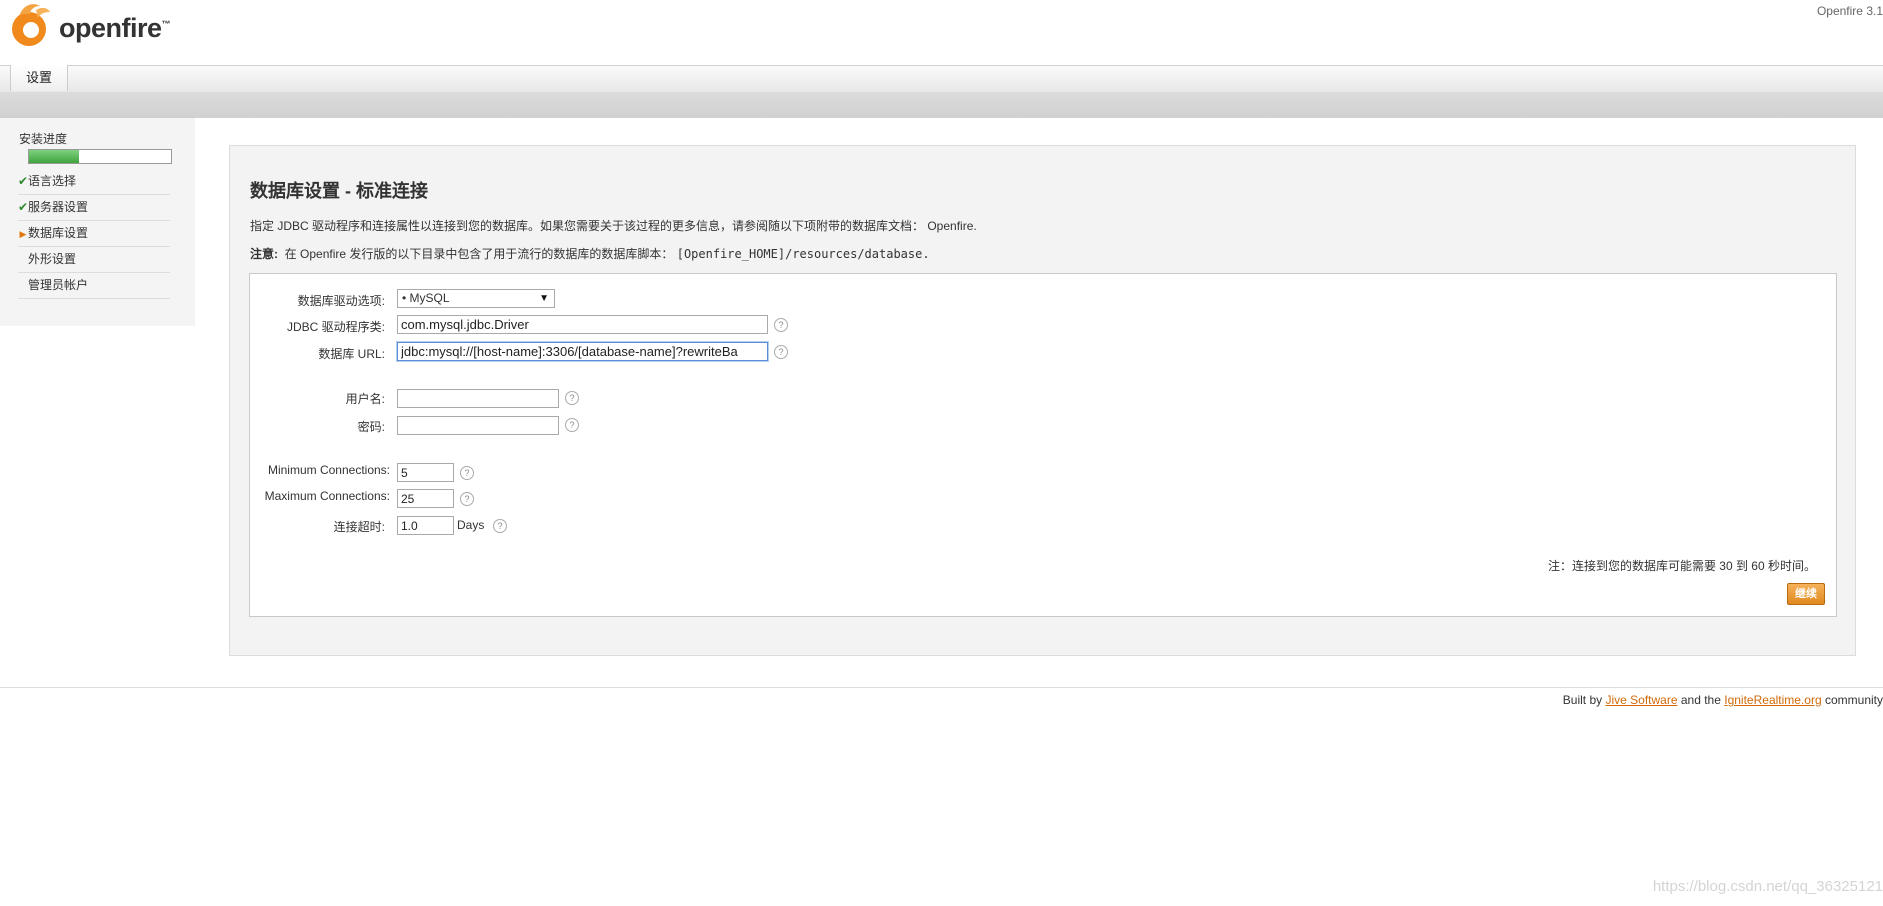  Describe the element at coordinates (471, 525) in the screenshot. I see `timeout-unit-label: Days` at that location.